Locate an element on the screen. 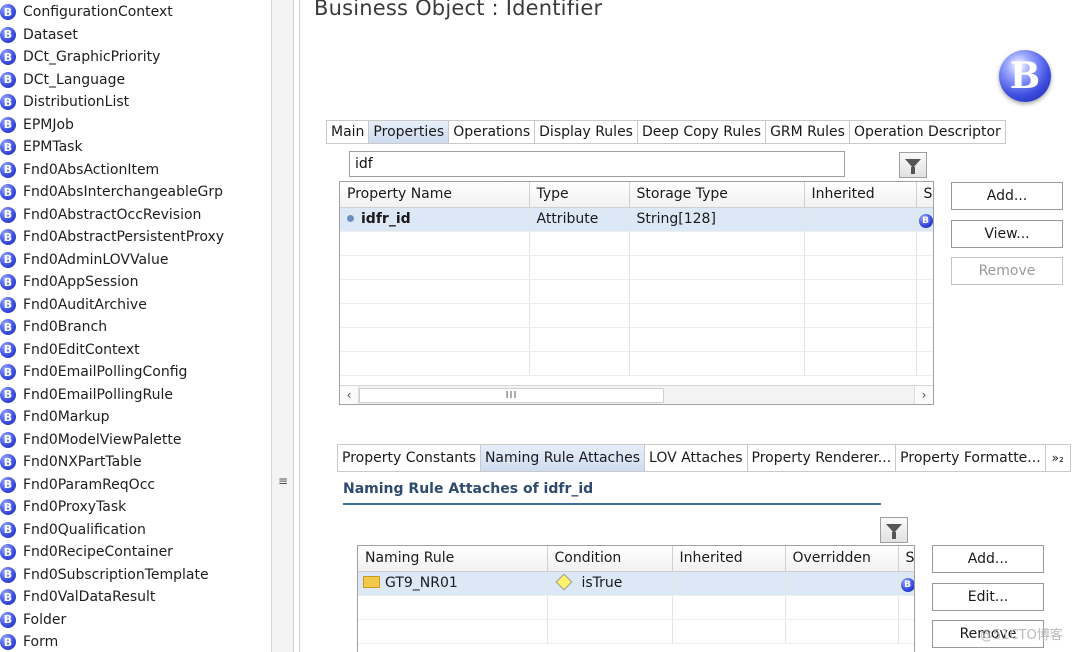 The height and width of the screenshot is (652, 1087). tree-item-label: Dataset is located at coordinates (50, 34).